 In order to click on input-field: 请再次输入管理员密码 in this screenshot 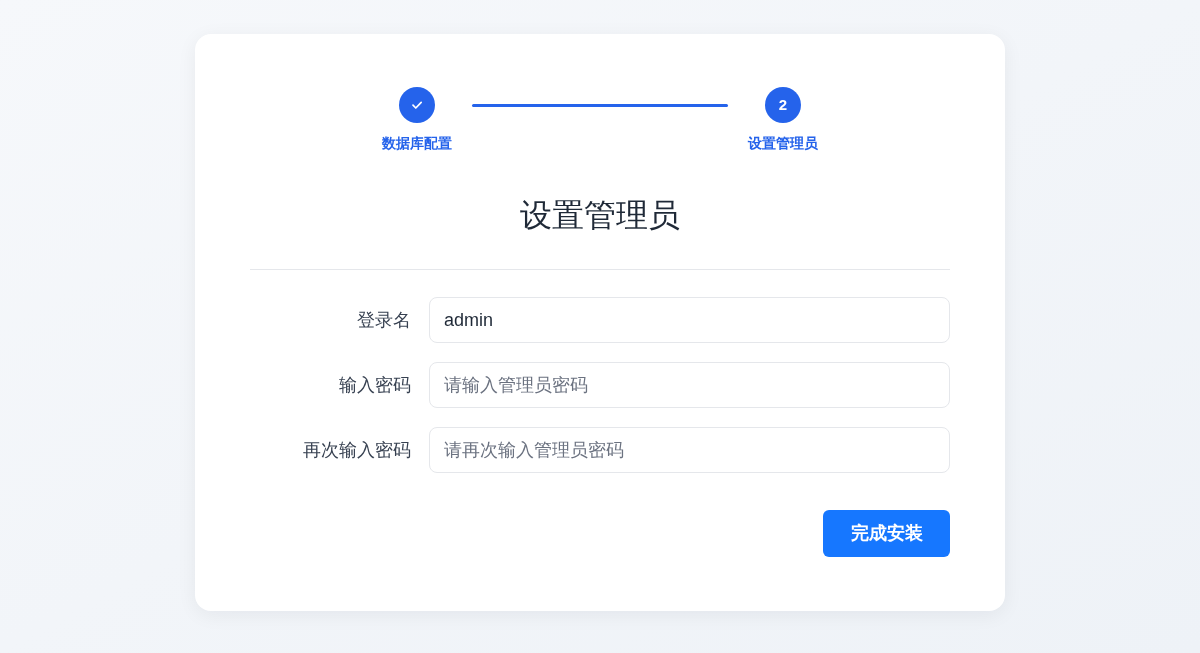, I will do `click(689, 450)`.